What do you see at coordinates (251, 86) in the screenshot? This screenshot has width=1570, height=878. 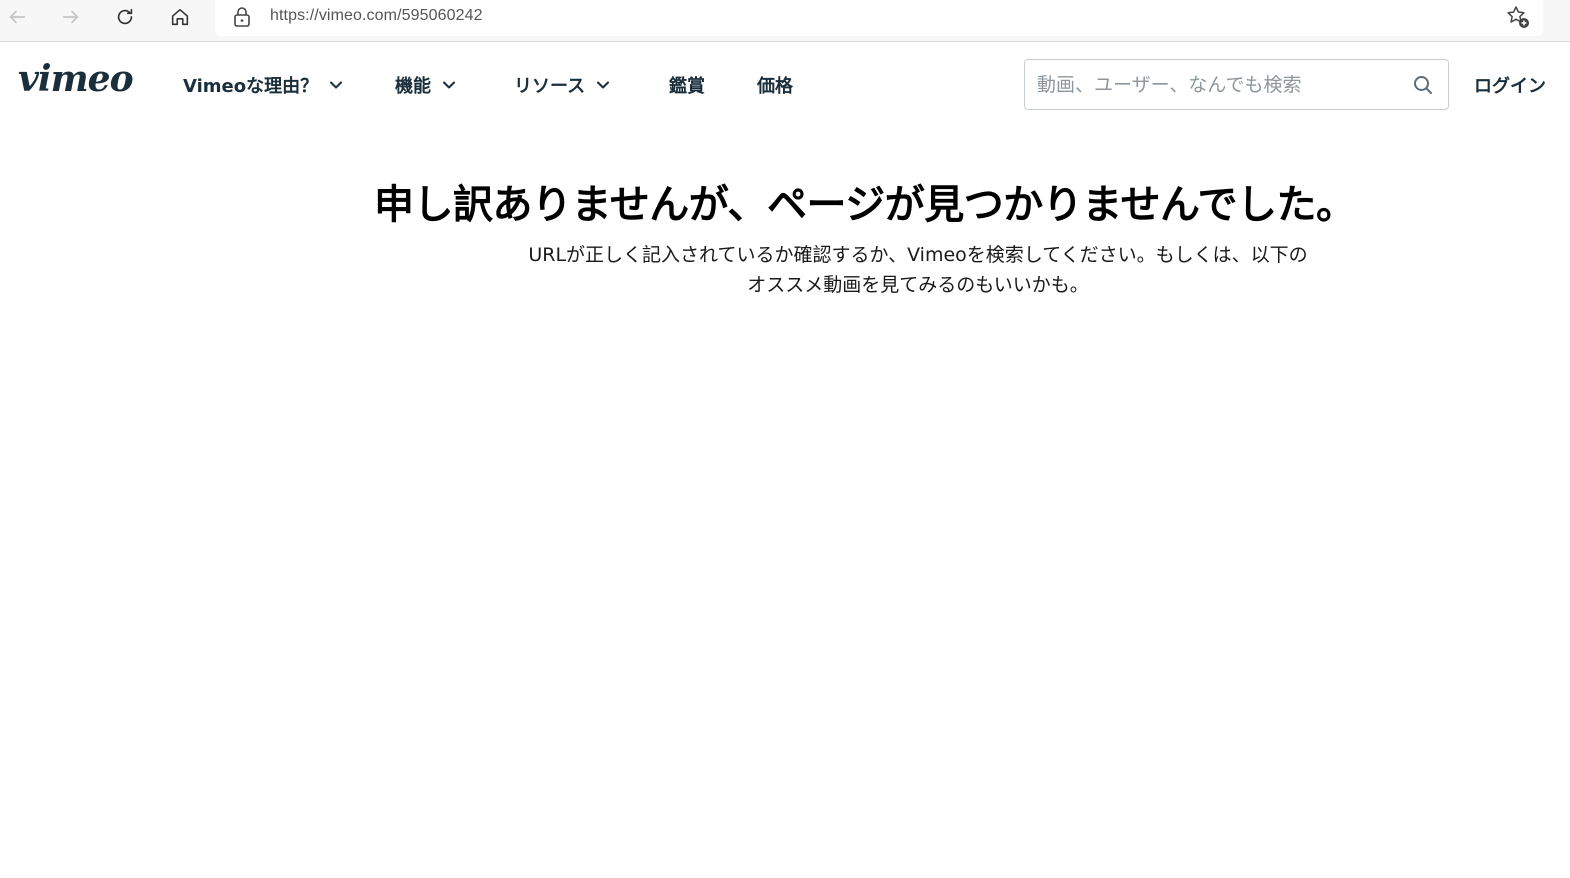 I see `nav-why-vimeo-label: Vimeoな理由？` at bounding box center [251, 86].